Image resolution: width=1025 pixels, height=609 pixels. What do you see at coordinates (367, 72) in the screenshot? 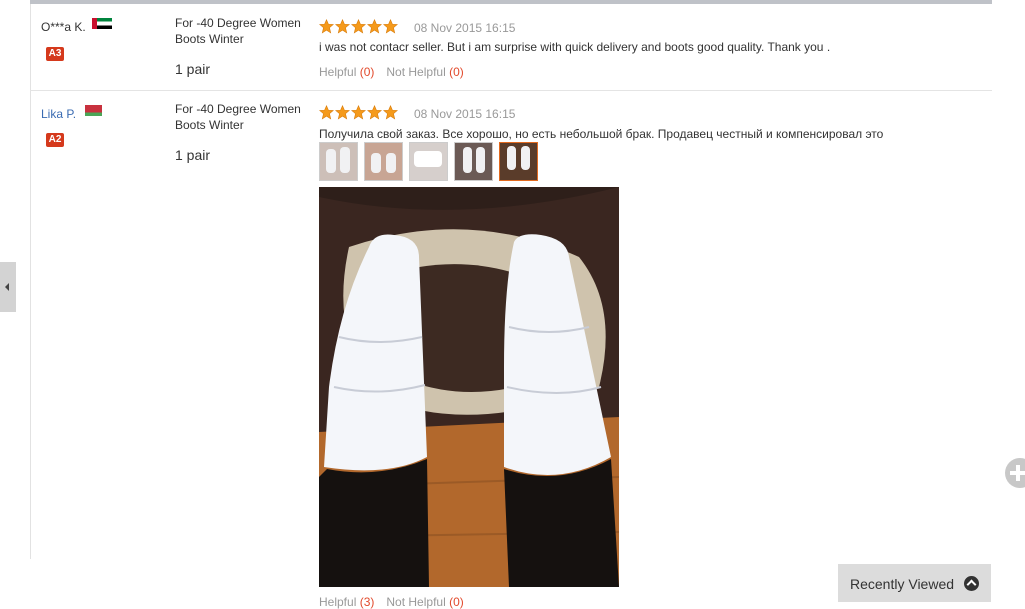
I see `helpful-count: (0)` at bounding box center [367, 72].